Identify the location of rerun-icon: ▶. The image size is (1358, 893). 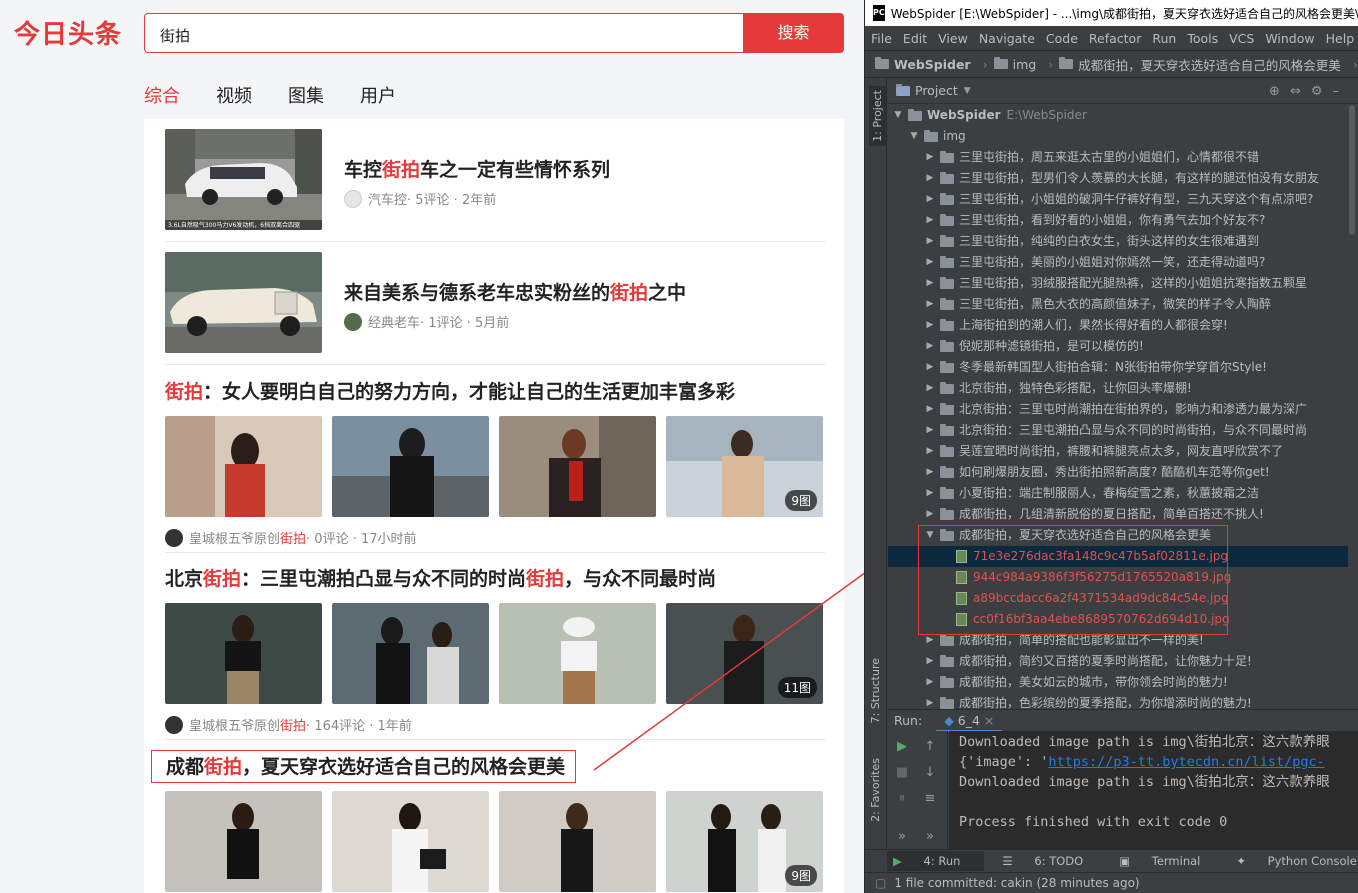
(902, 747).